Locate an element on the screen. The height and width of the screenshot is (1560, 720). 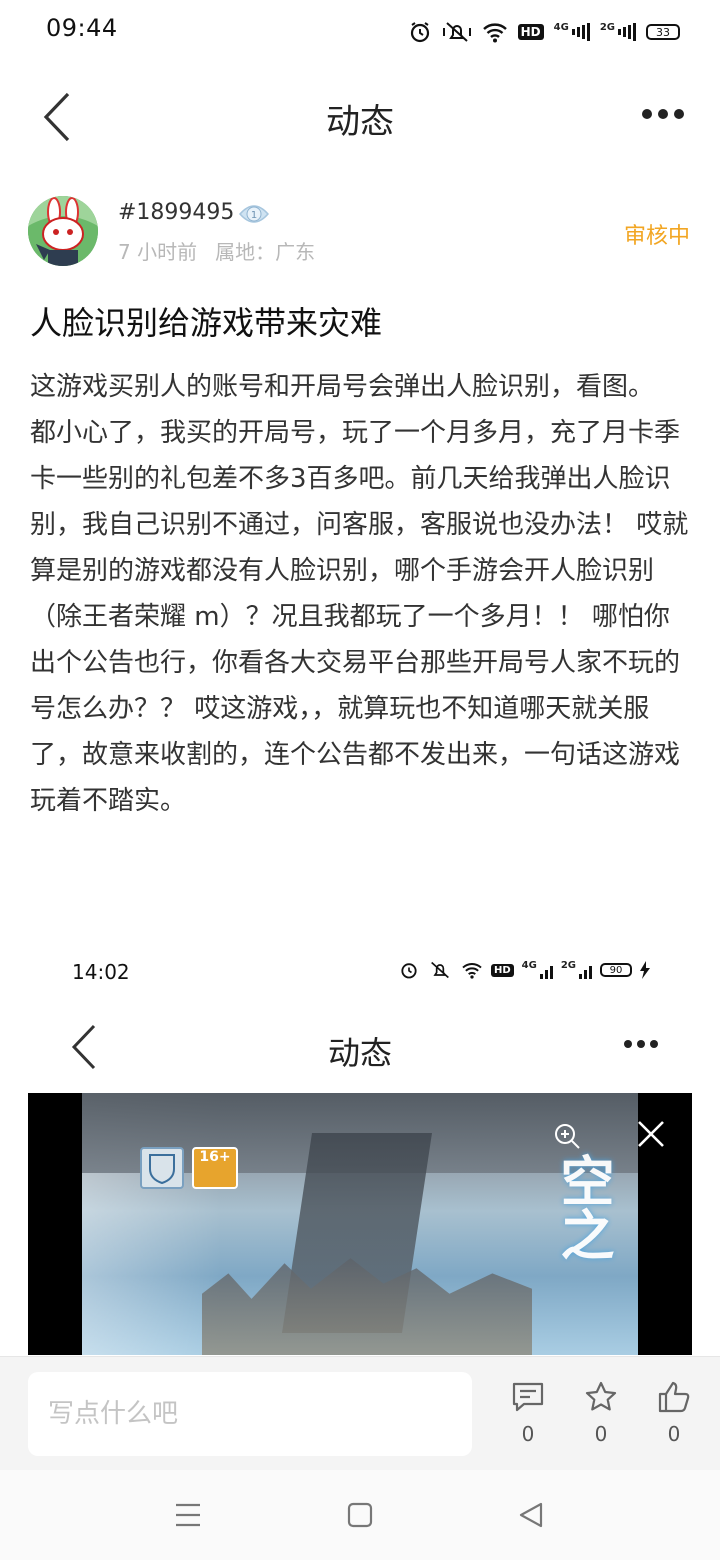
like-button: 0 is located at coordinates (674, 1415).